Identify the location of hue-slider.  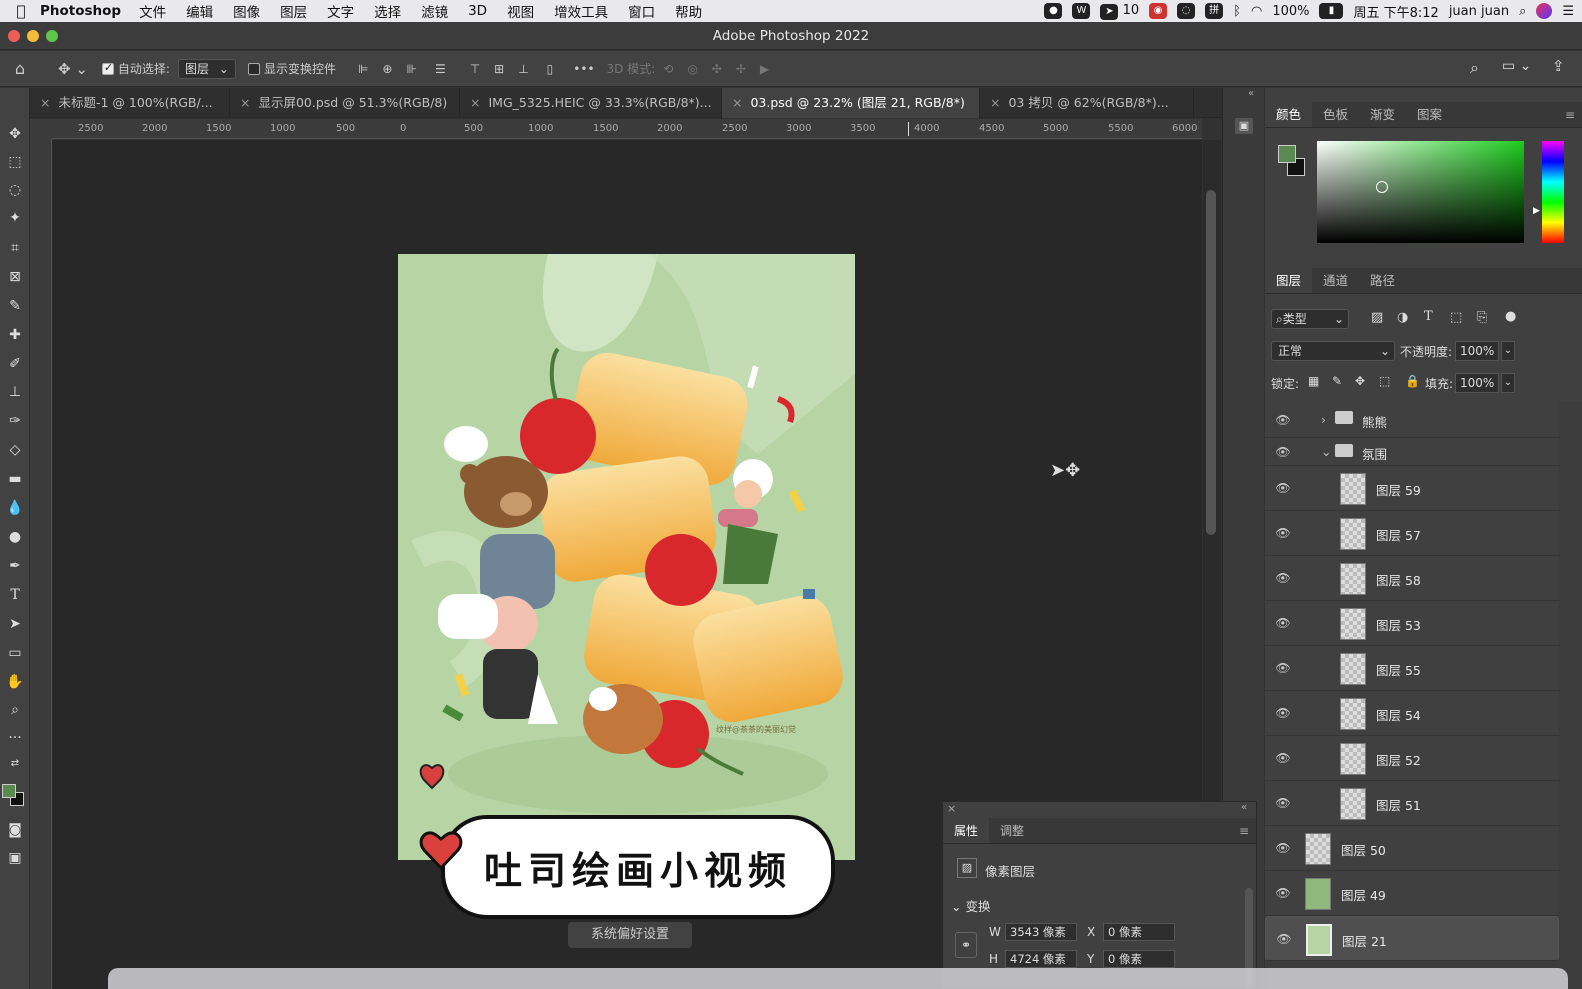
(1553, 192).